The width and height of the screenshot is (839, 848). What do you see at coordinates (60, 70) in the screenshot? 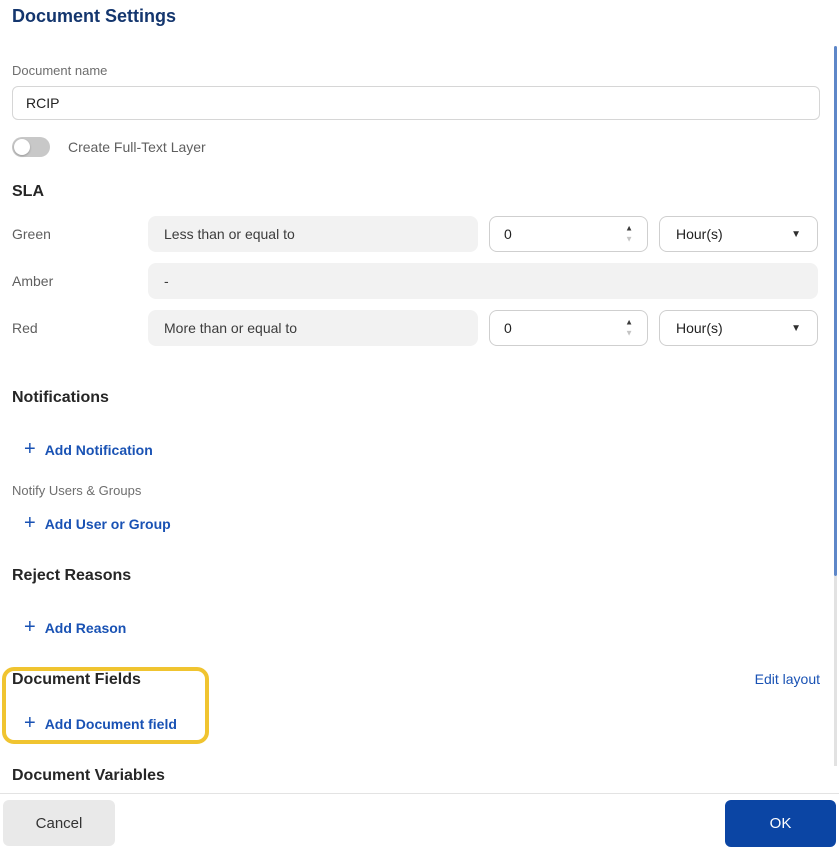
I see `document-name-label: Document name` at bounding box center [60, 70].